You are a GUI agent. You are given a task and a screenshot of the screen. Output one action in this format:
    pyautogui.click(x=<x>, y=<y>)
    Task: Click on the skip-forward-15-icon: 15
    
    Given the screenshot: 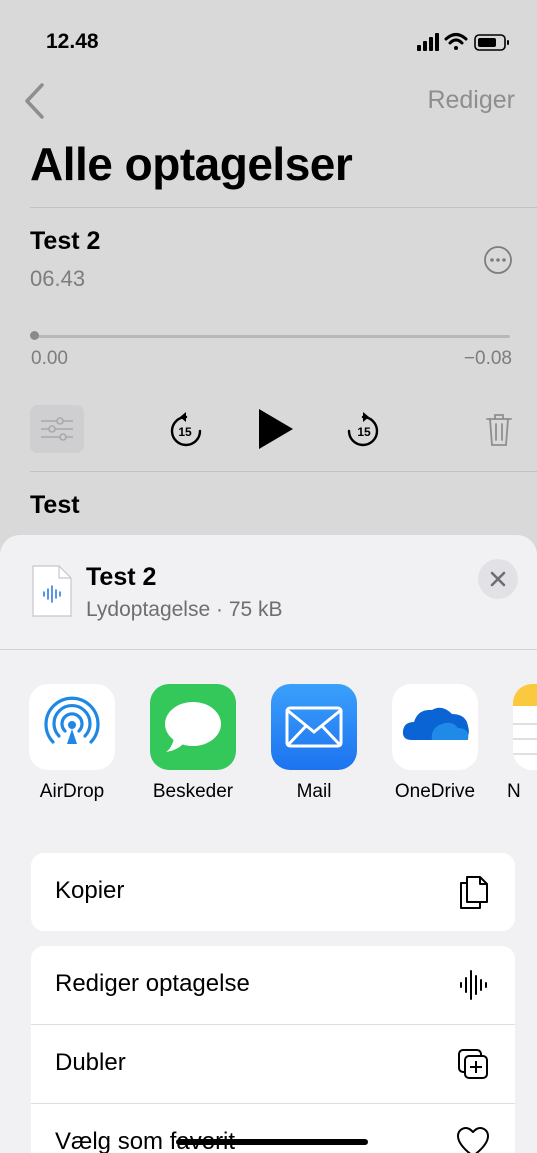 What is the action you would take?
    pyautogui.click(x=363, y=430)
    